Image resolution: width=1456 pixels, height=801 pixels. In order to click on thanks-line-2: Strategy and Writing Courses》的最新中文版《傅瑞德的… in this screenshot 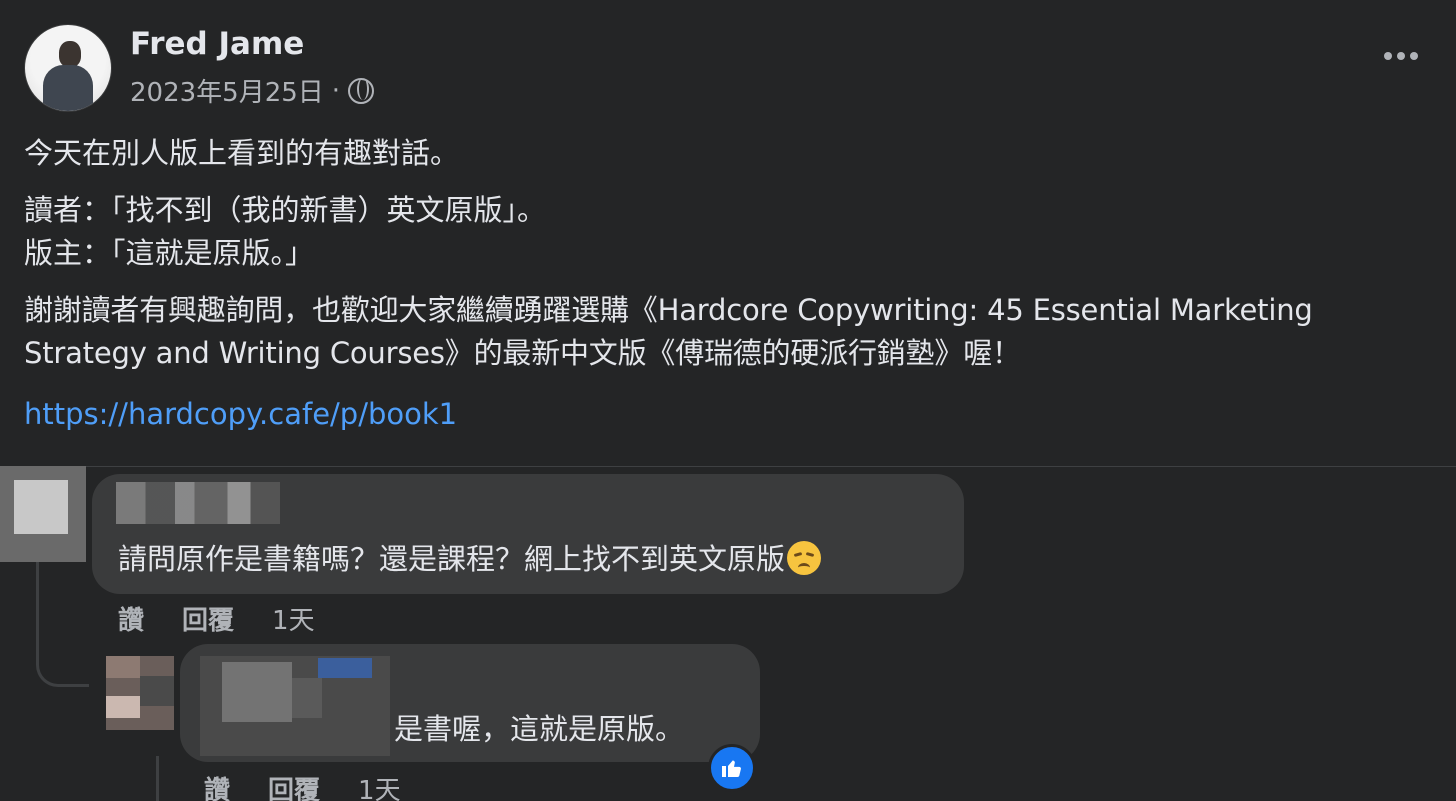, I will do `click(522, 353)`.